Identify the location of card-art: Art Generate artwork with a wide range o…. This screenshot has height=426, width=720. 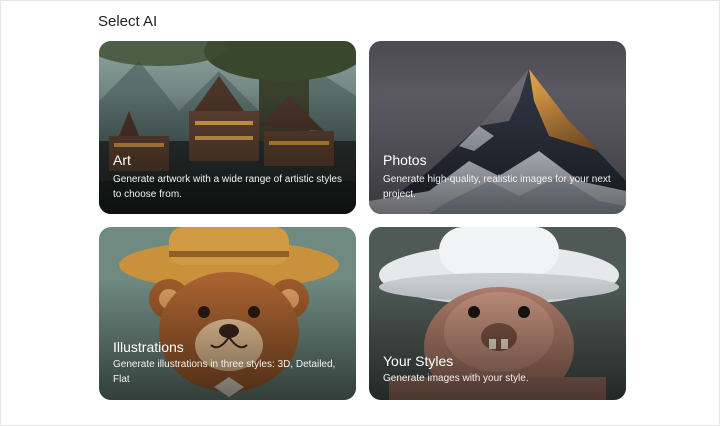
(227, 127).